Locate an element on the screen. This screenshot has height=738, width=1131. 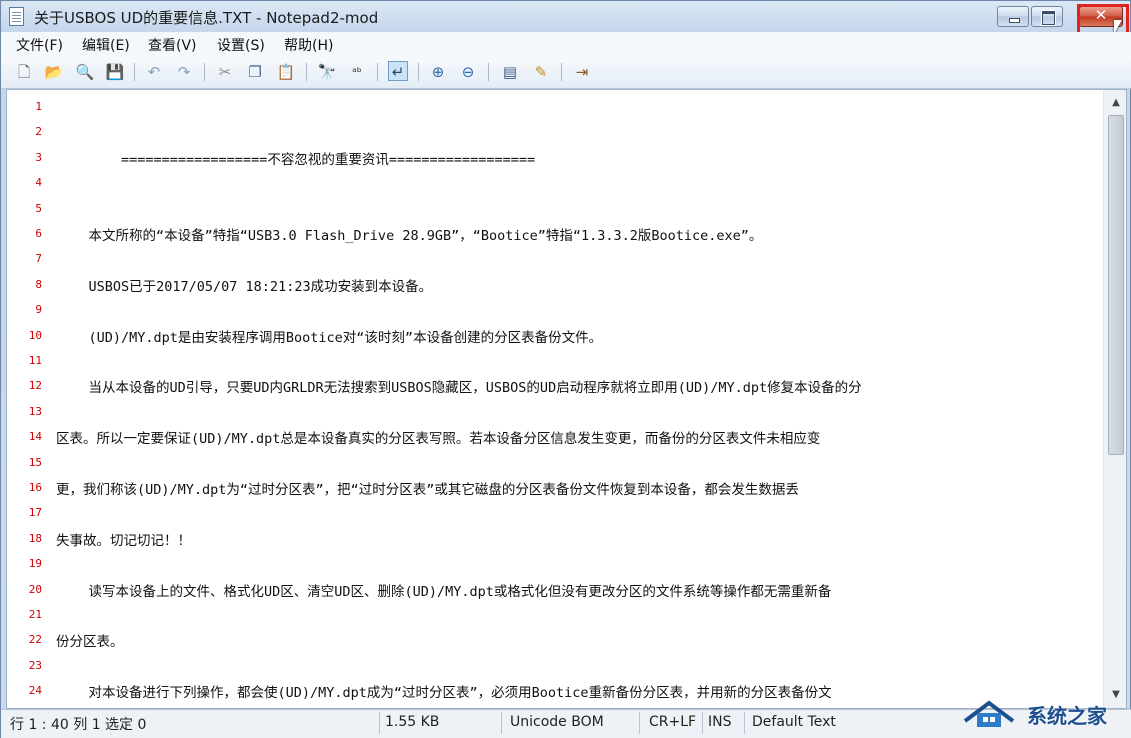
scheme-icon: ▤ is located at coordinates (510, 72).